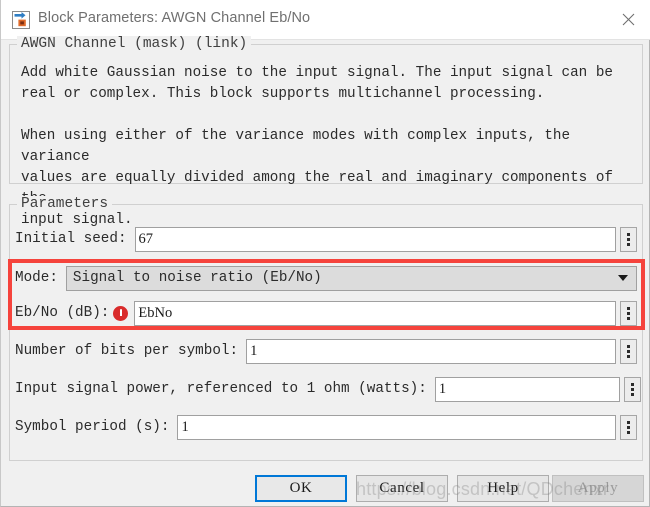 This screenshot has width=650, height=507. I want to click on window-title: Block Parameters: AWGN Channel Eb/No, so click(174, 18).